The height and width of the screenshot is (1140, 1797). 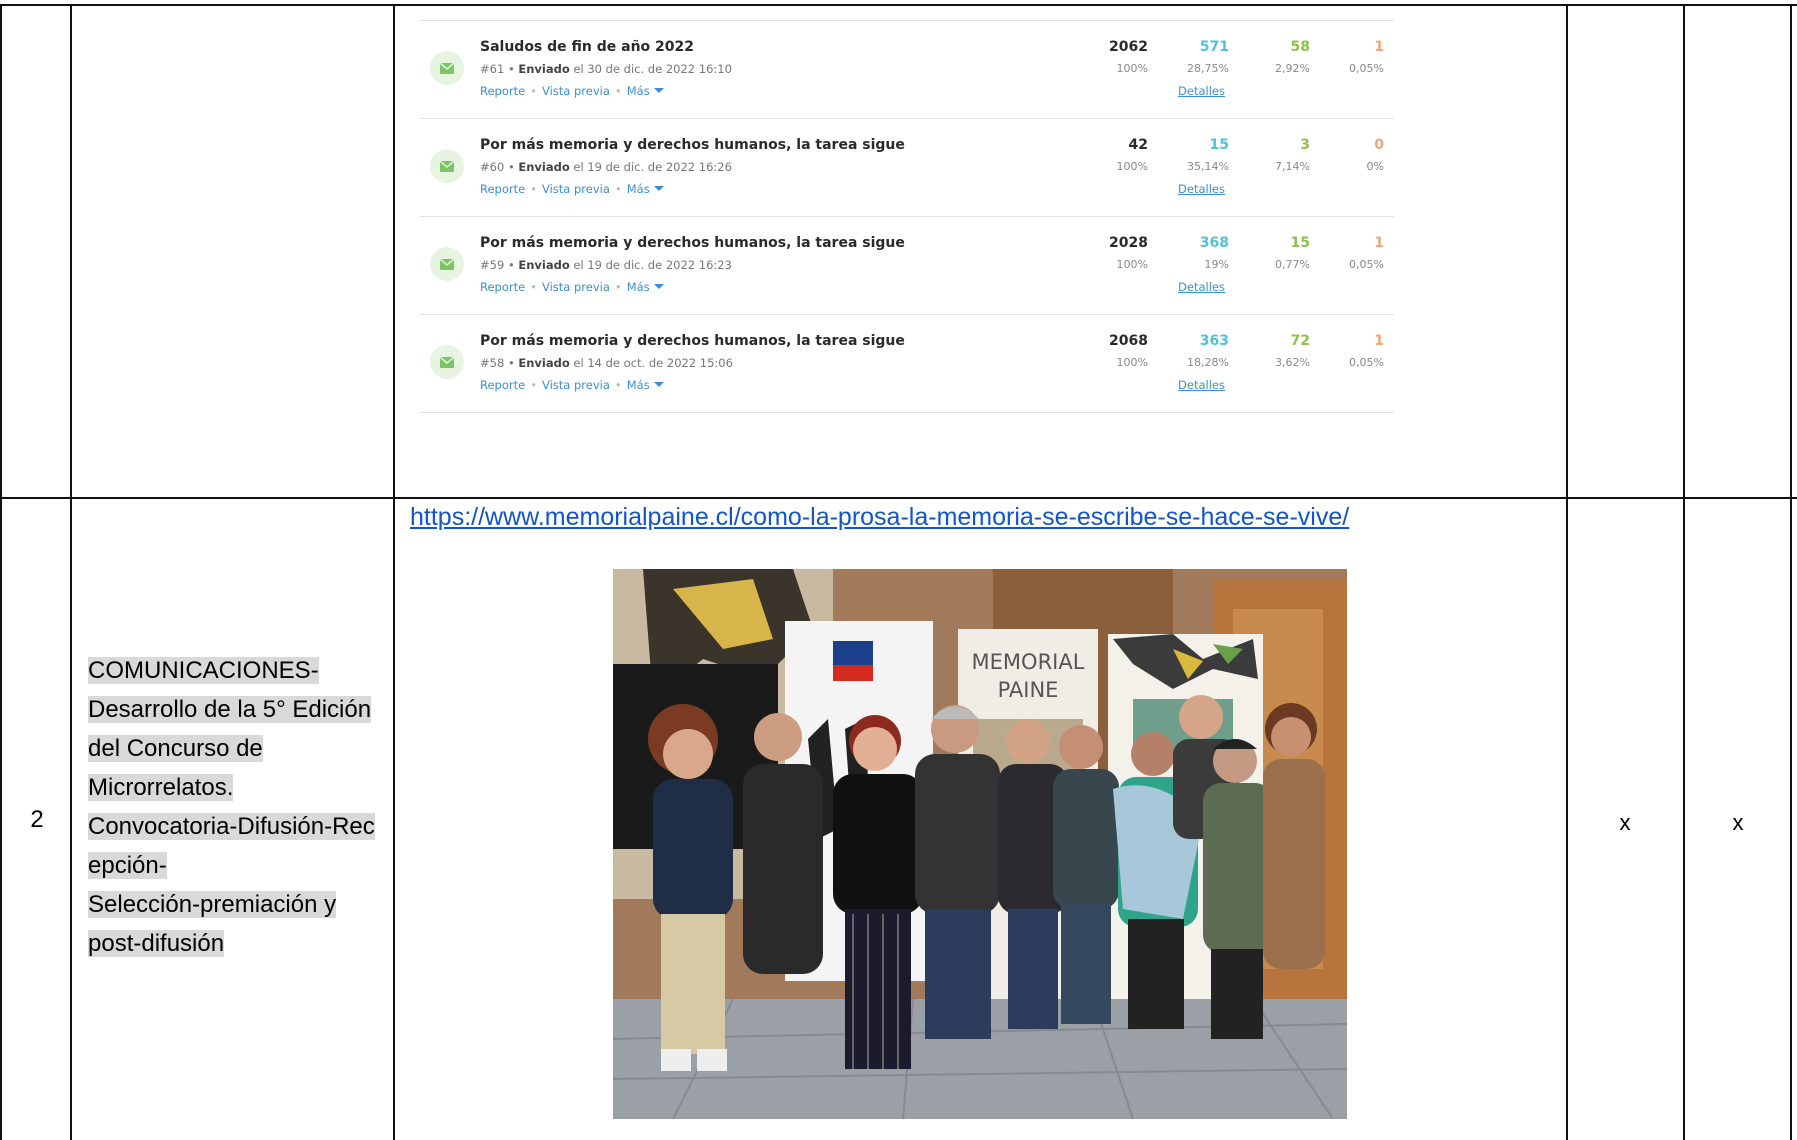 What do you see at coordinates (1292, 166) in the screenshot?
I see `clicked-percent: 7,14%` at bounding box center [1292, 166].